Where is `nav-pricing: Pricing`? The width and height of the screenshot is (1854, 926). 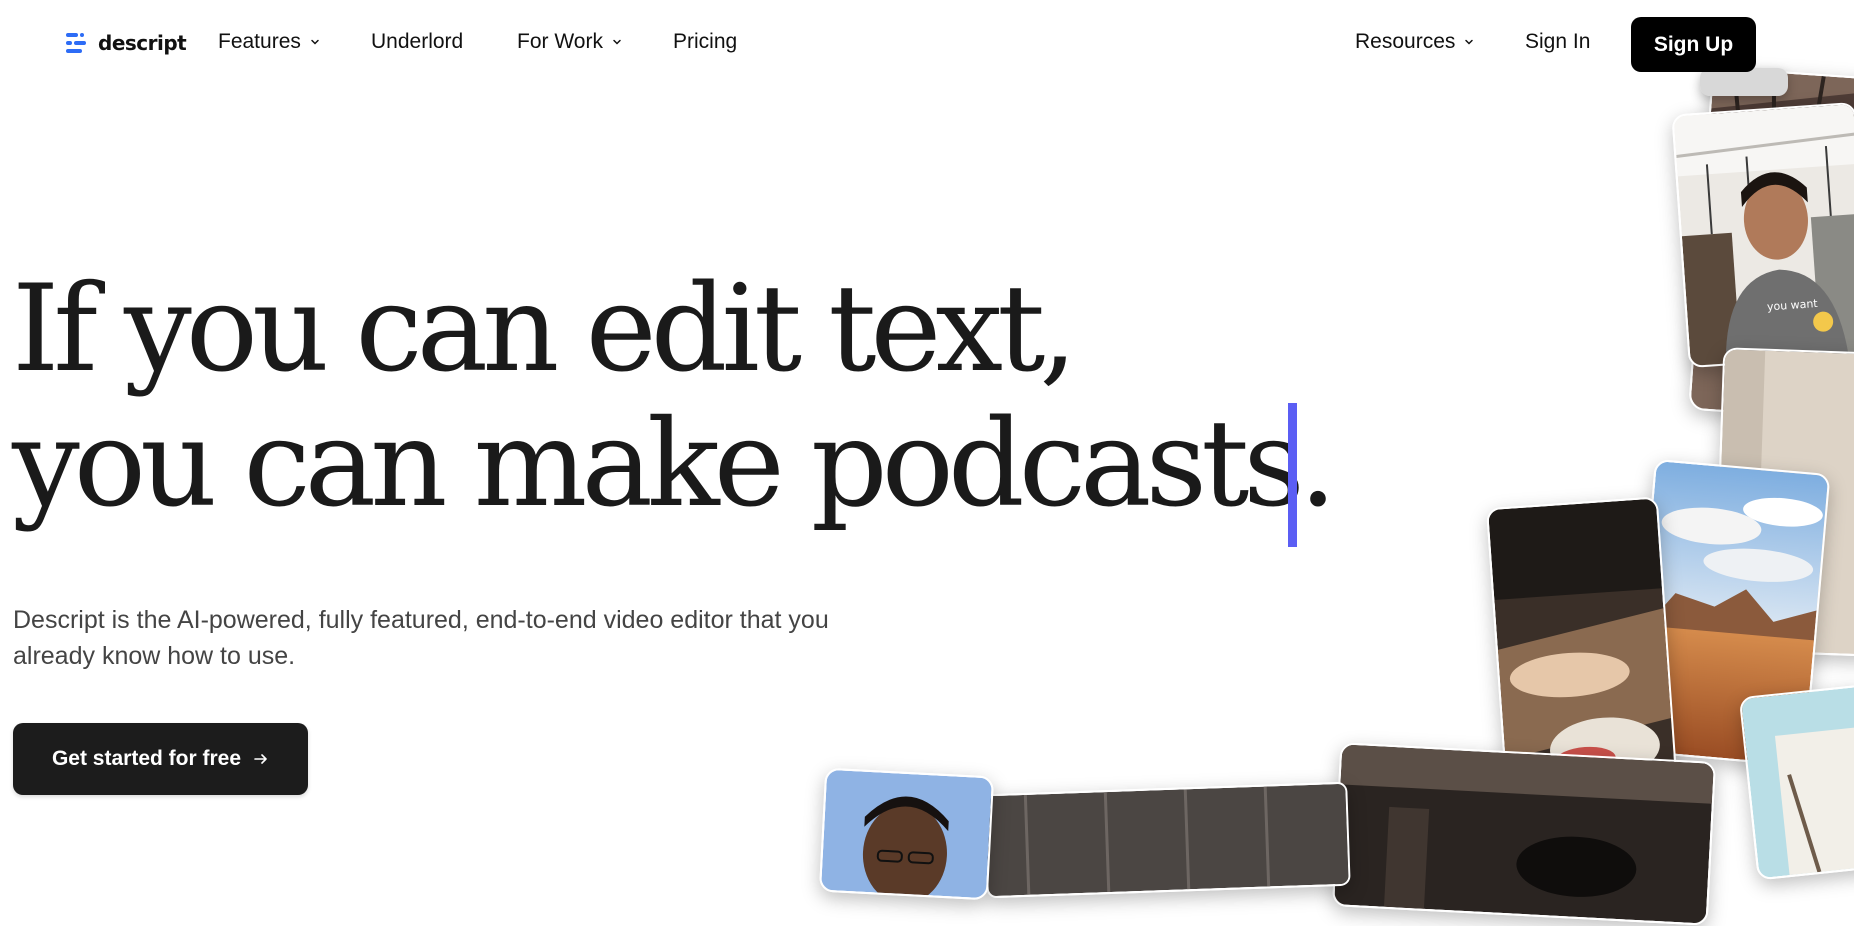
nav-pricing: Pricing is located at coordinates (705, 42).